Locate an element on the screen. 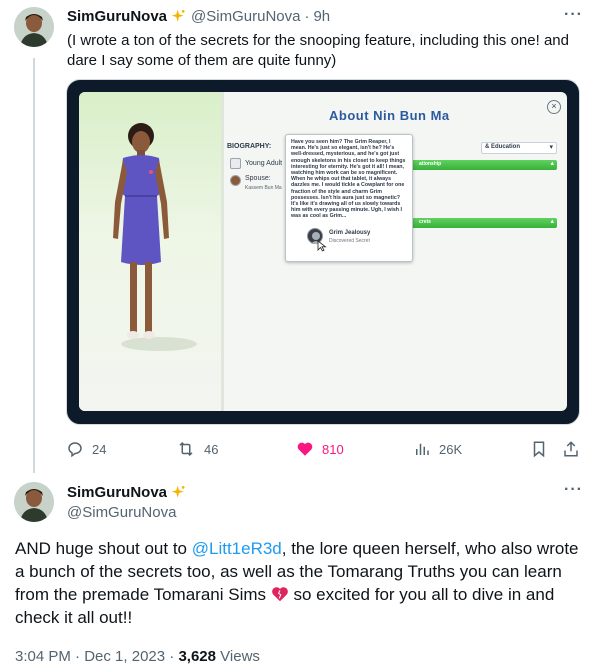 This screenshot has height=671, width=599. tweet-2-header: SimGuruNova is located at coordinates (129, 492).